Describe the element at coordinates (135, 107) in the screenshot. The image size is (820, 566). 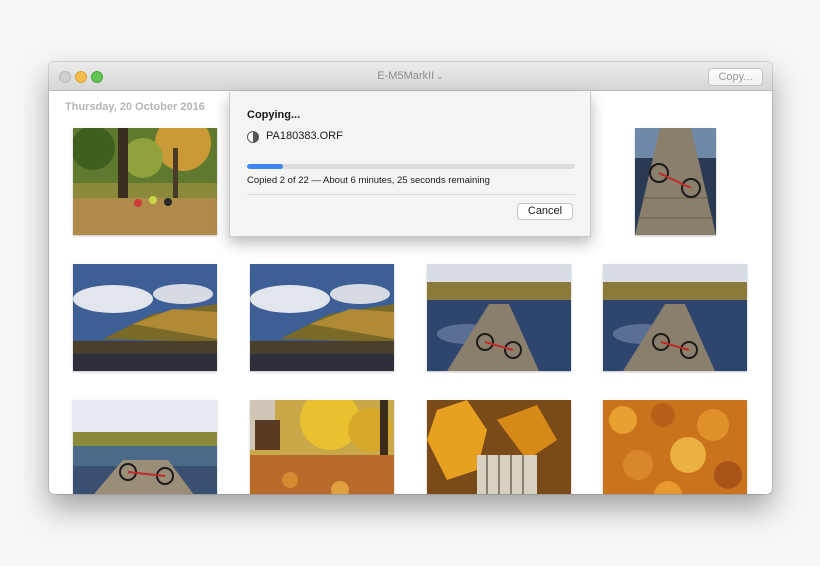
I see `date-section-header: Thursday, 20 October 2016` at that location.